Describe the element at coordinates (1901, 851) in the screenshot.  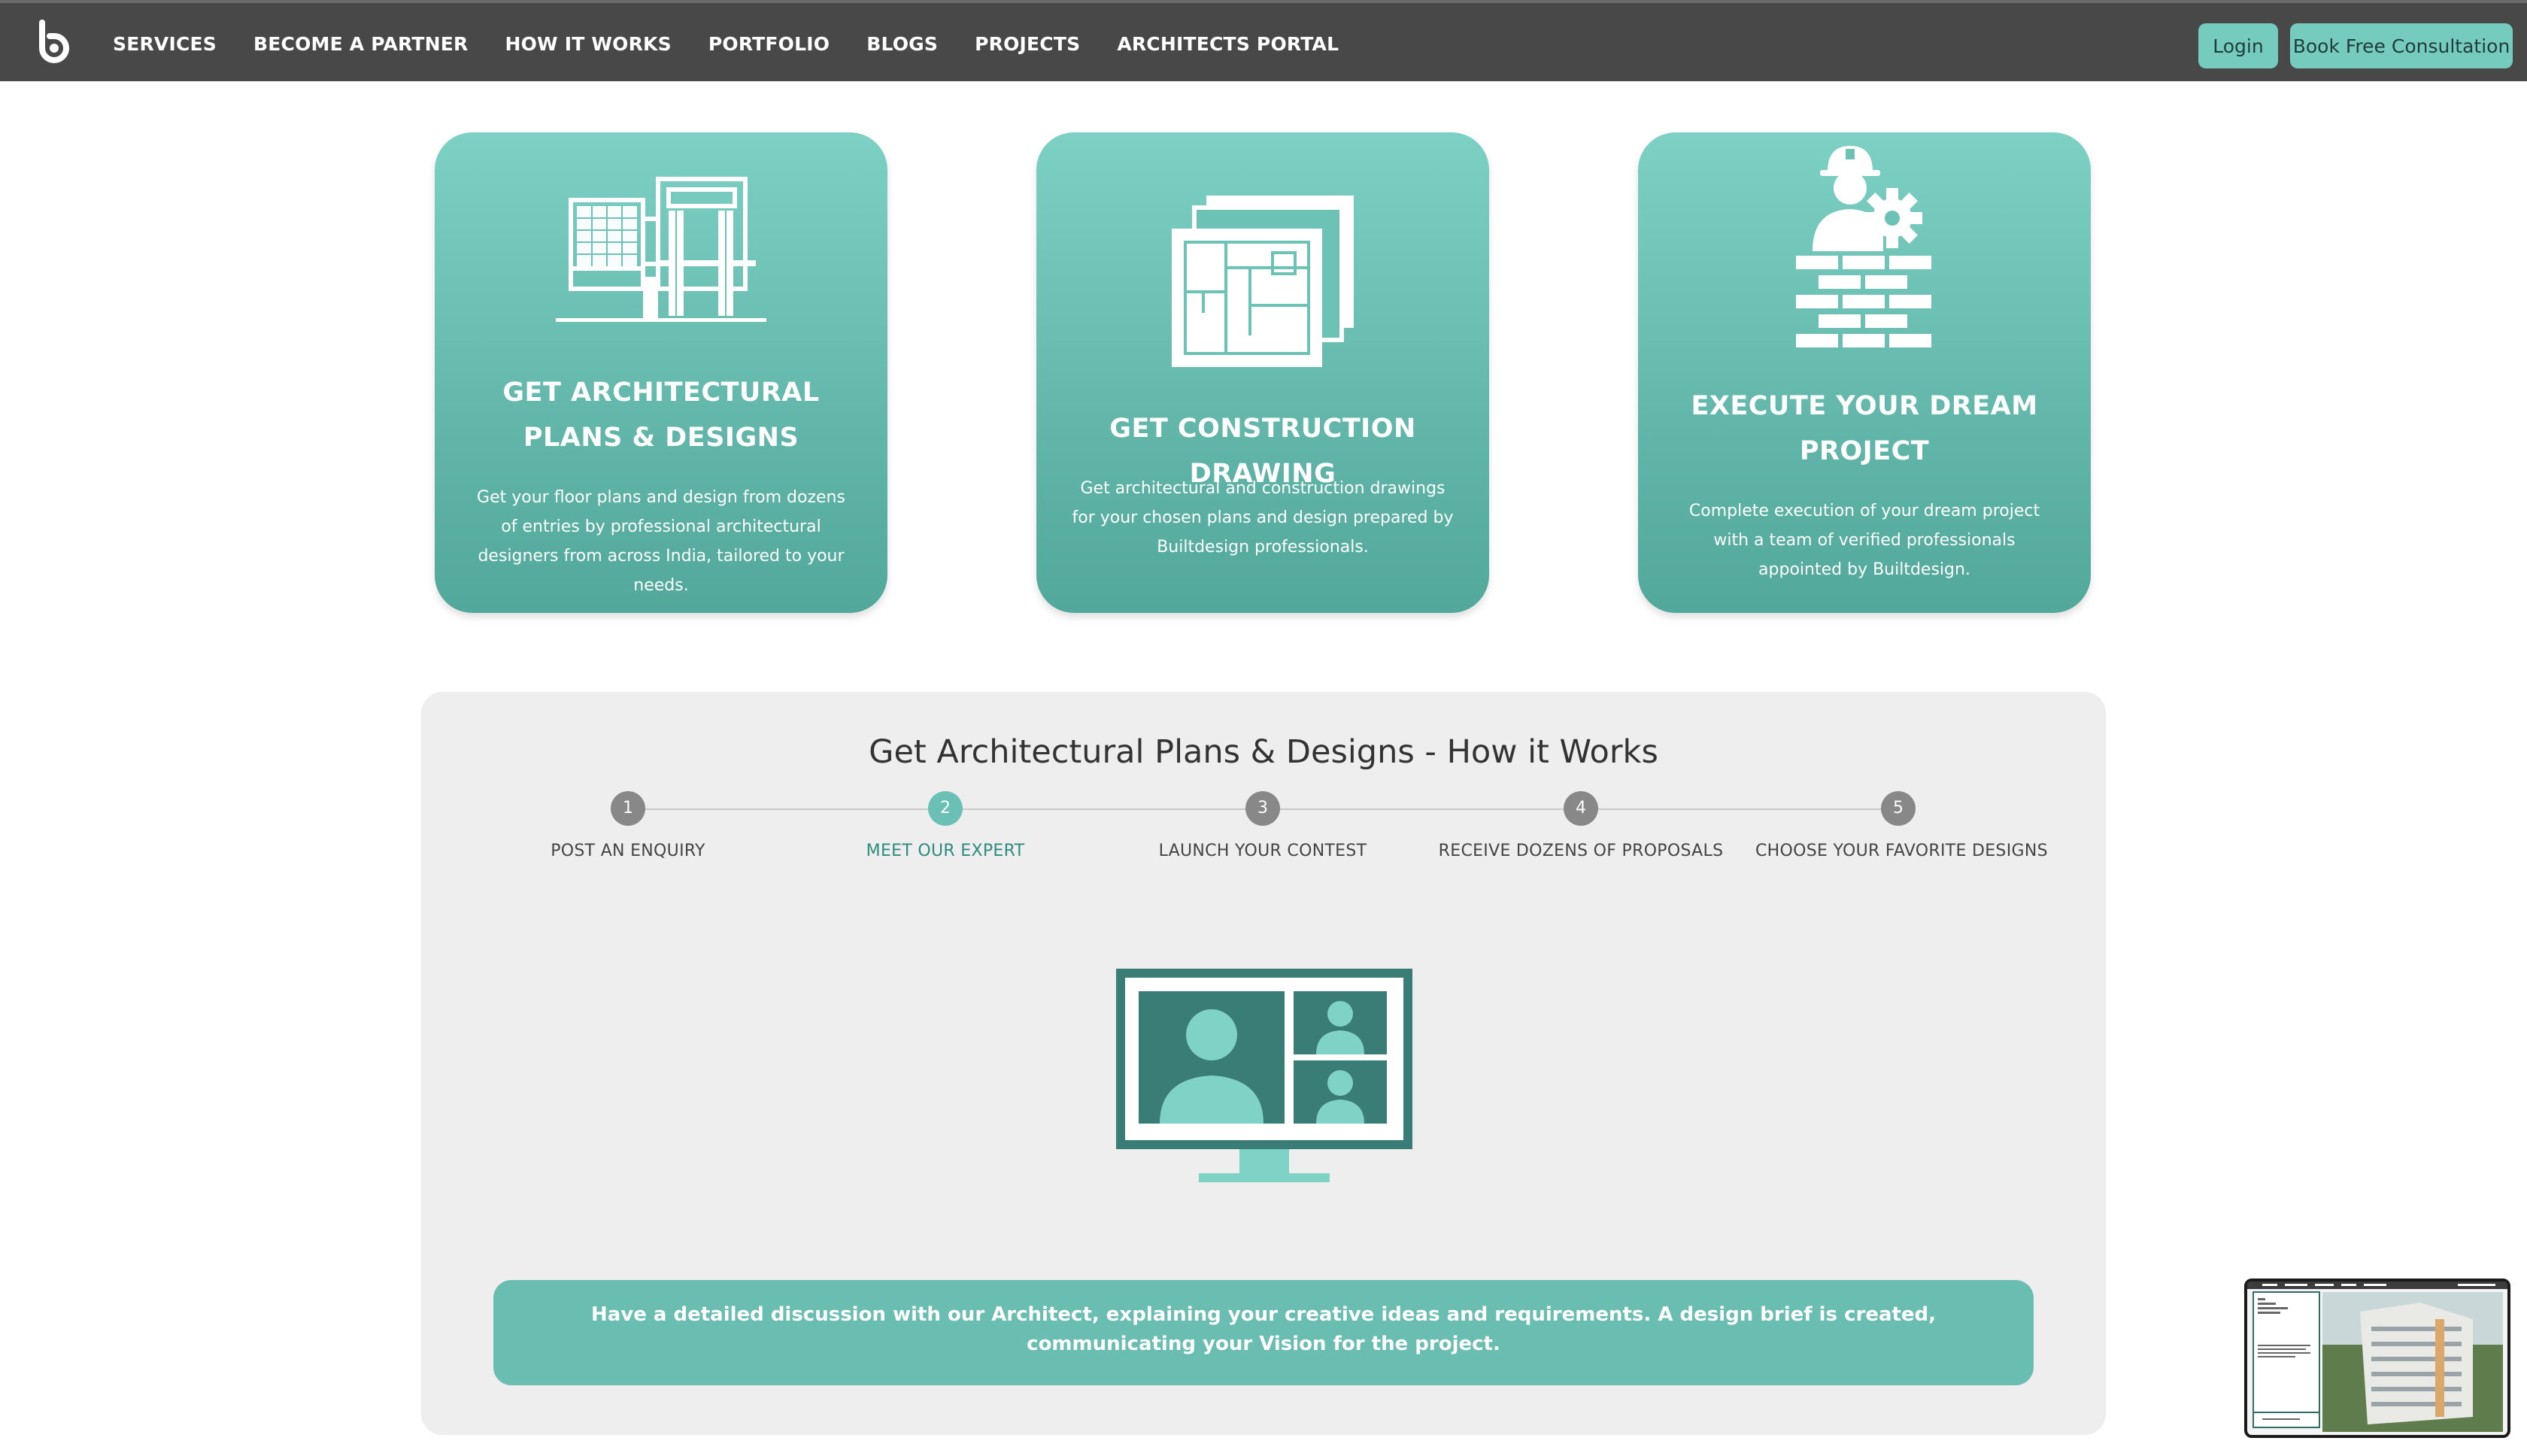
I see `step-label: CHOOSE YOUR FAVORITE DESIGNS` at that location.